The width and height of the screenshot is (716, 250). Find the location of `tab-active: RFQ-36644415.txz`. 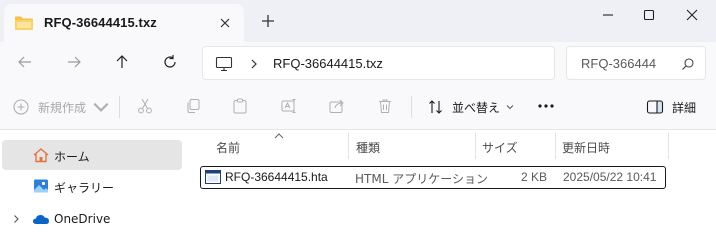

tab-active: RFQ-36644415.txz is located at coordinates (124, 23).